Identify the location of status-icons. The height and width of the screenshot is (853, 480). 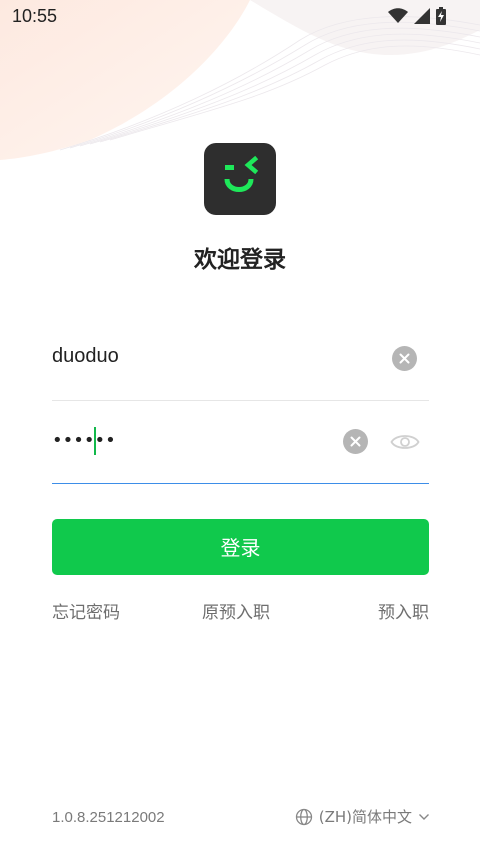
(417, 16).